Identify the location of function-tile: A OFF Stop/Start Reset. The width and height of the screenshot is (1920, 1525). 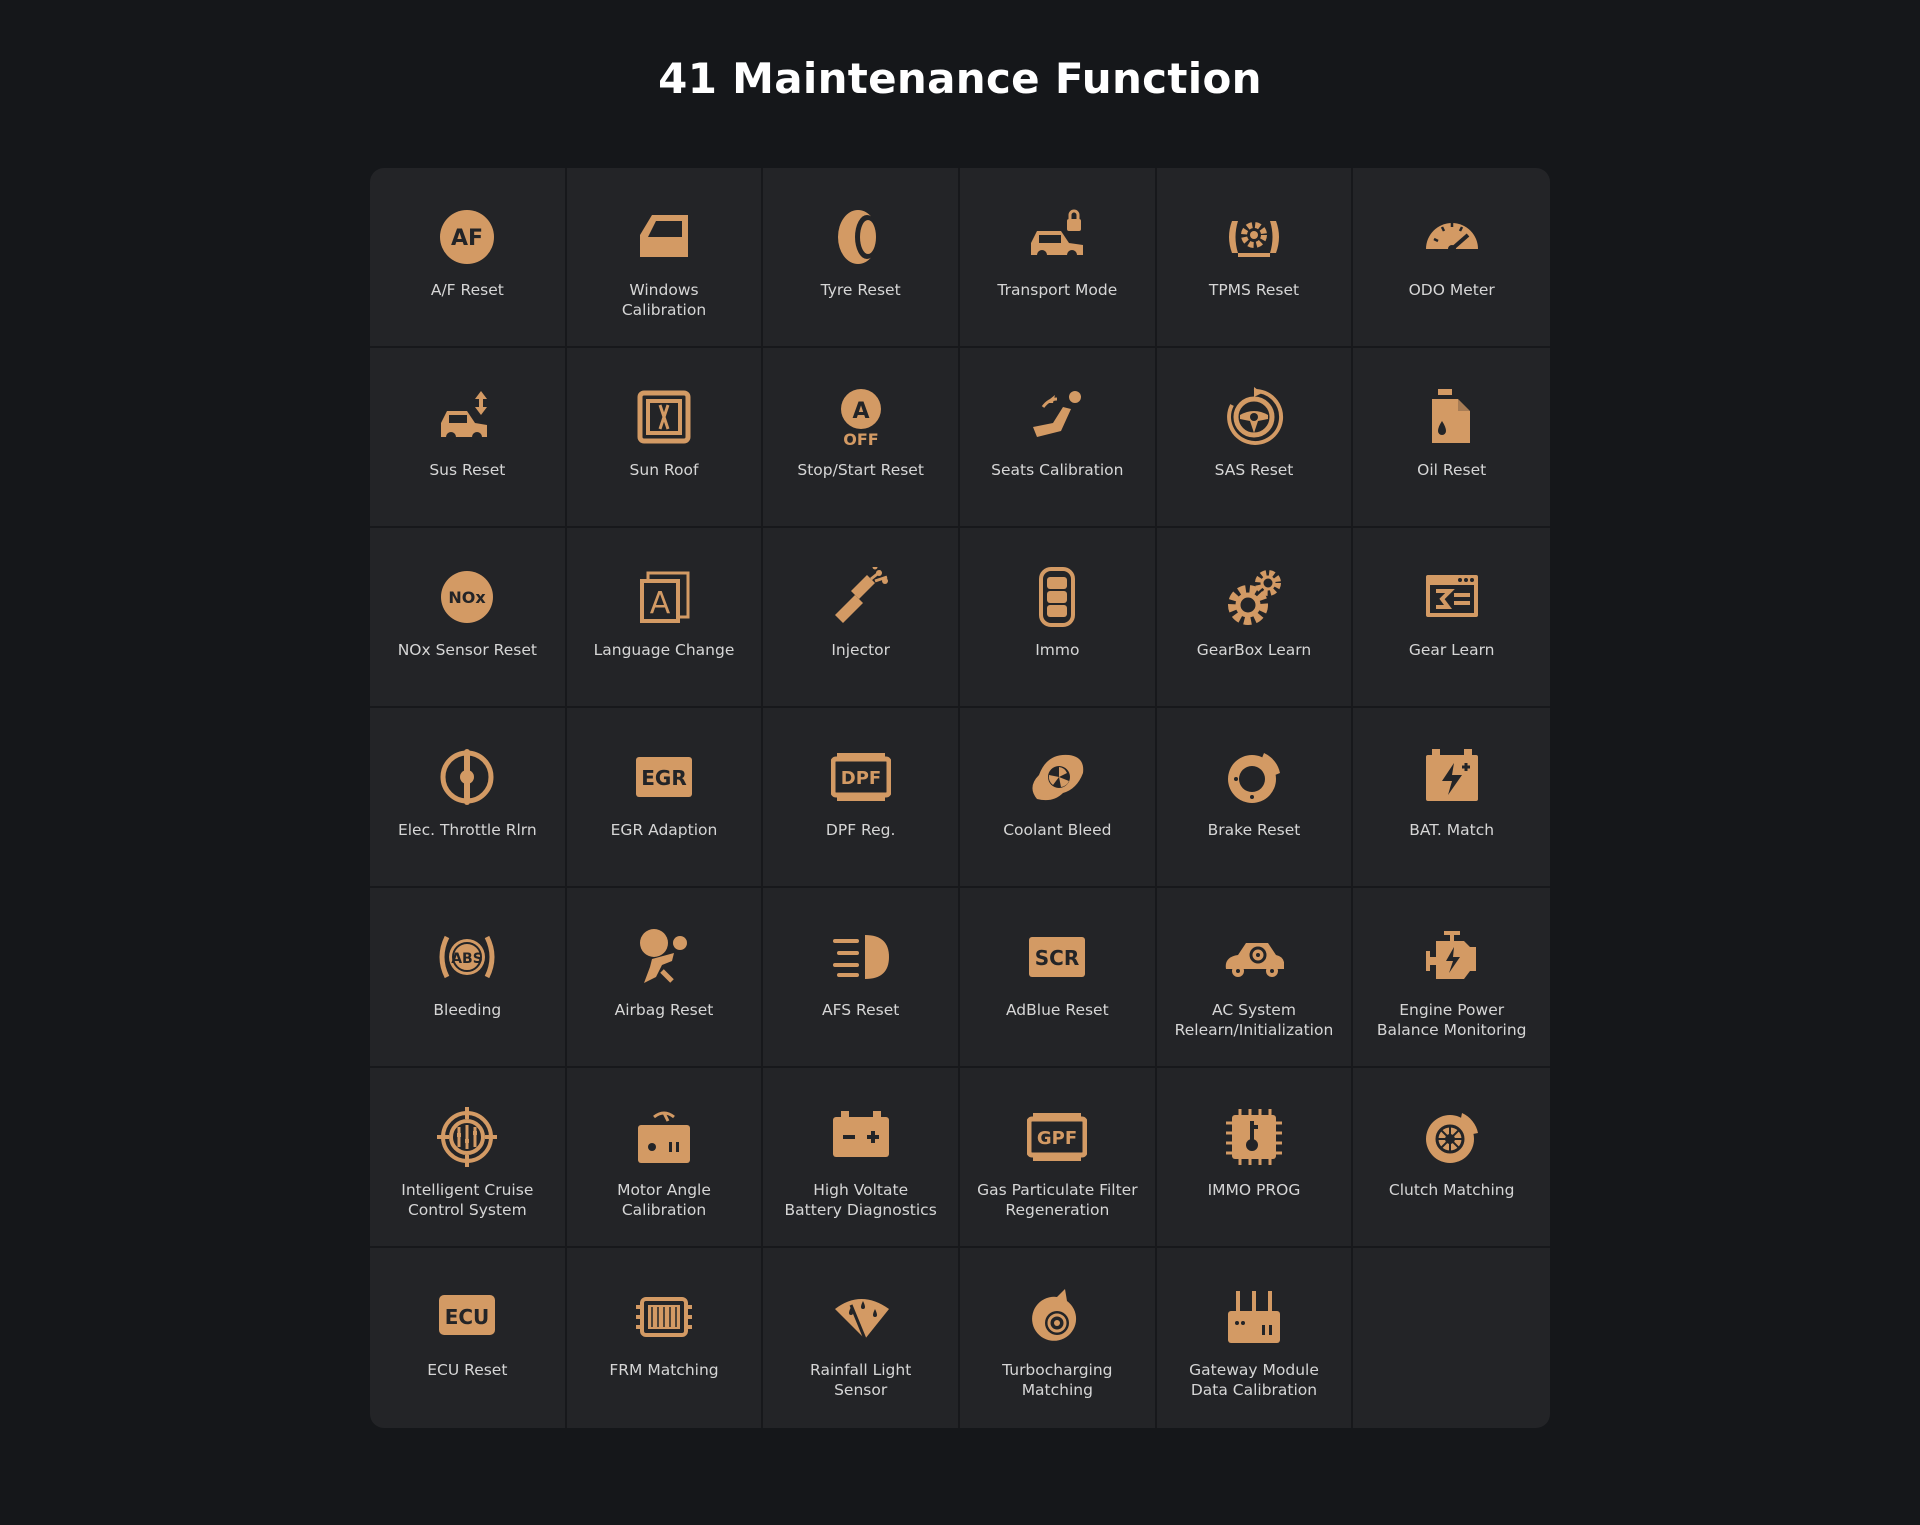
(861, 438).